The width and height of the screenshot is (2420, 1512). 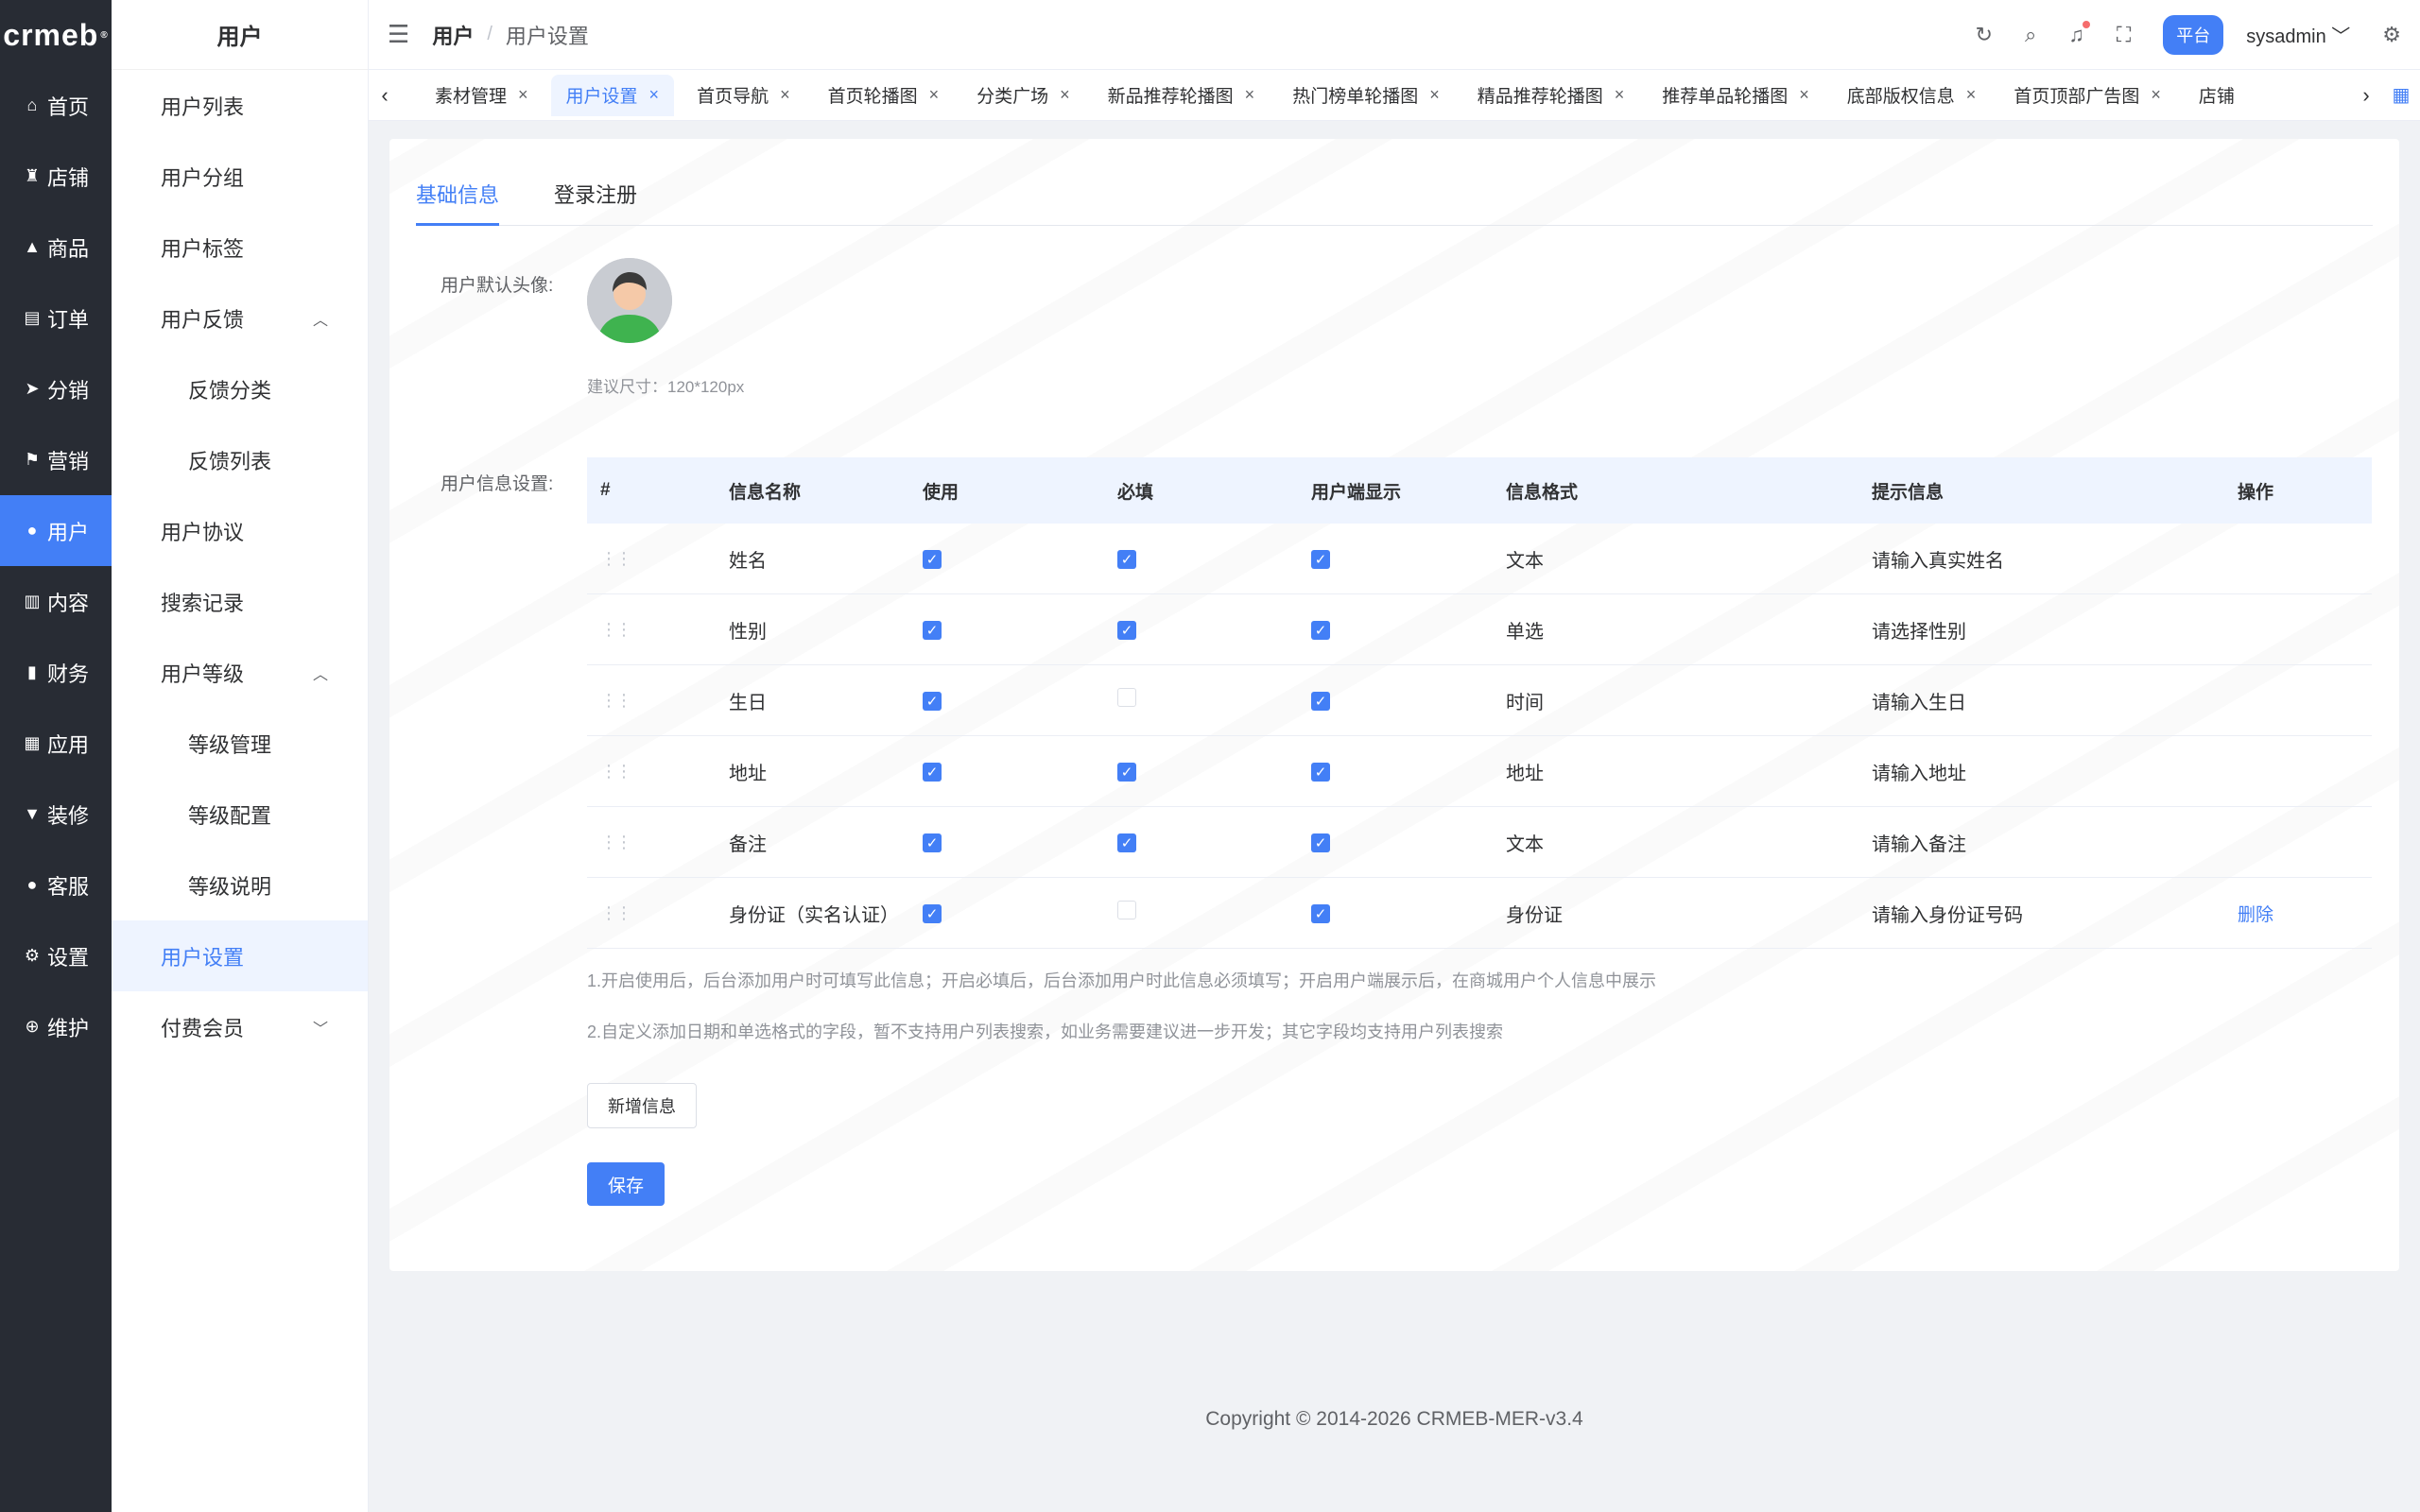 I want to click on fullscreen-icon: ⛶, so click(x=2124, y=35).